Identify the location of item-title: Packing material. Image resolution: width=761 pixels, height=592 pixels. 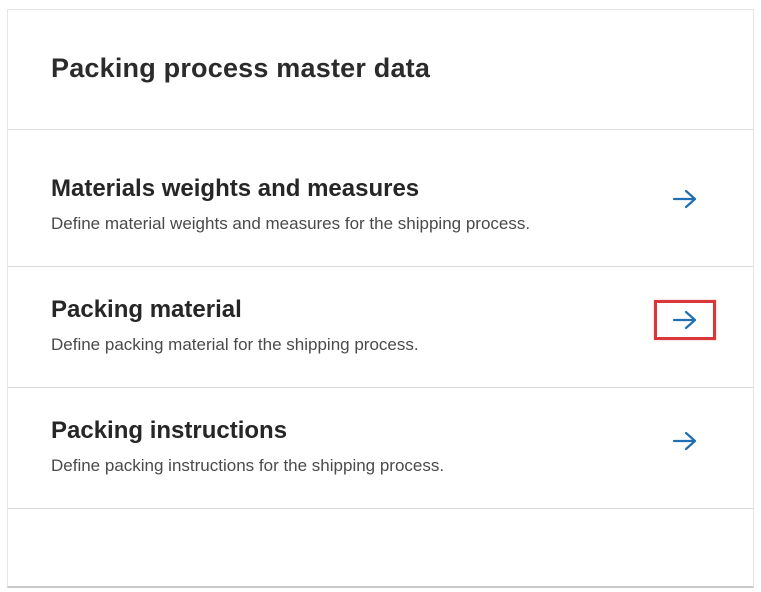
(146, 309).